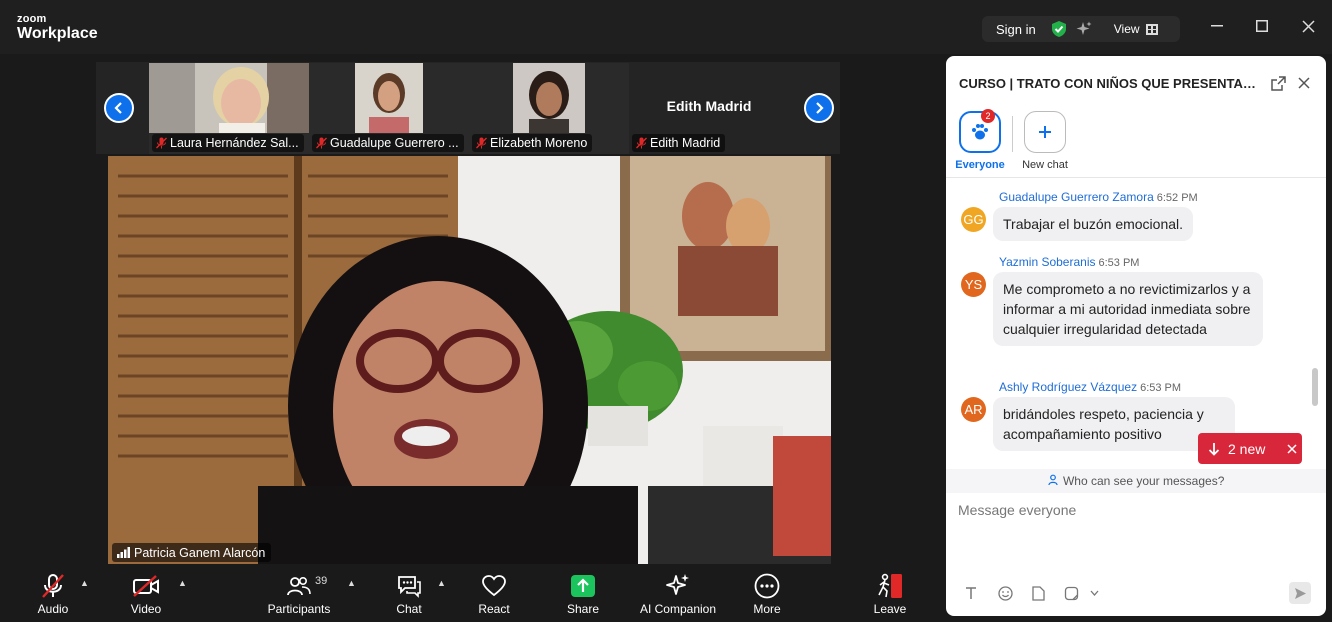 The width and height of the screenshot is (1332, 622). I want to click on message-time: 6:53 PM, so click(1161, 388).